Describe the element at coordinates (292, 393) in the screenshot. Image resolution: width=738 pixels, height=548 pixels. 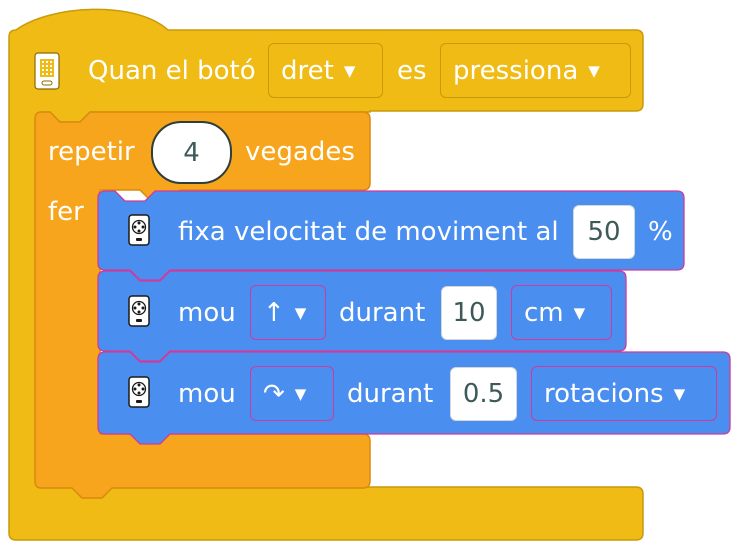
I see `direction-dropdown: ↷ ▼` at that location.